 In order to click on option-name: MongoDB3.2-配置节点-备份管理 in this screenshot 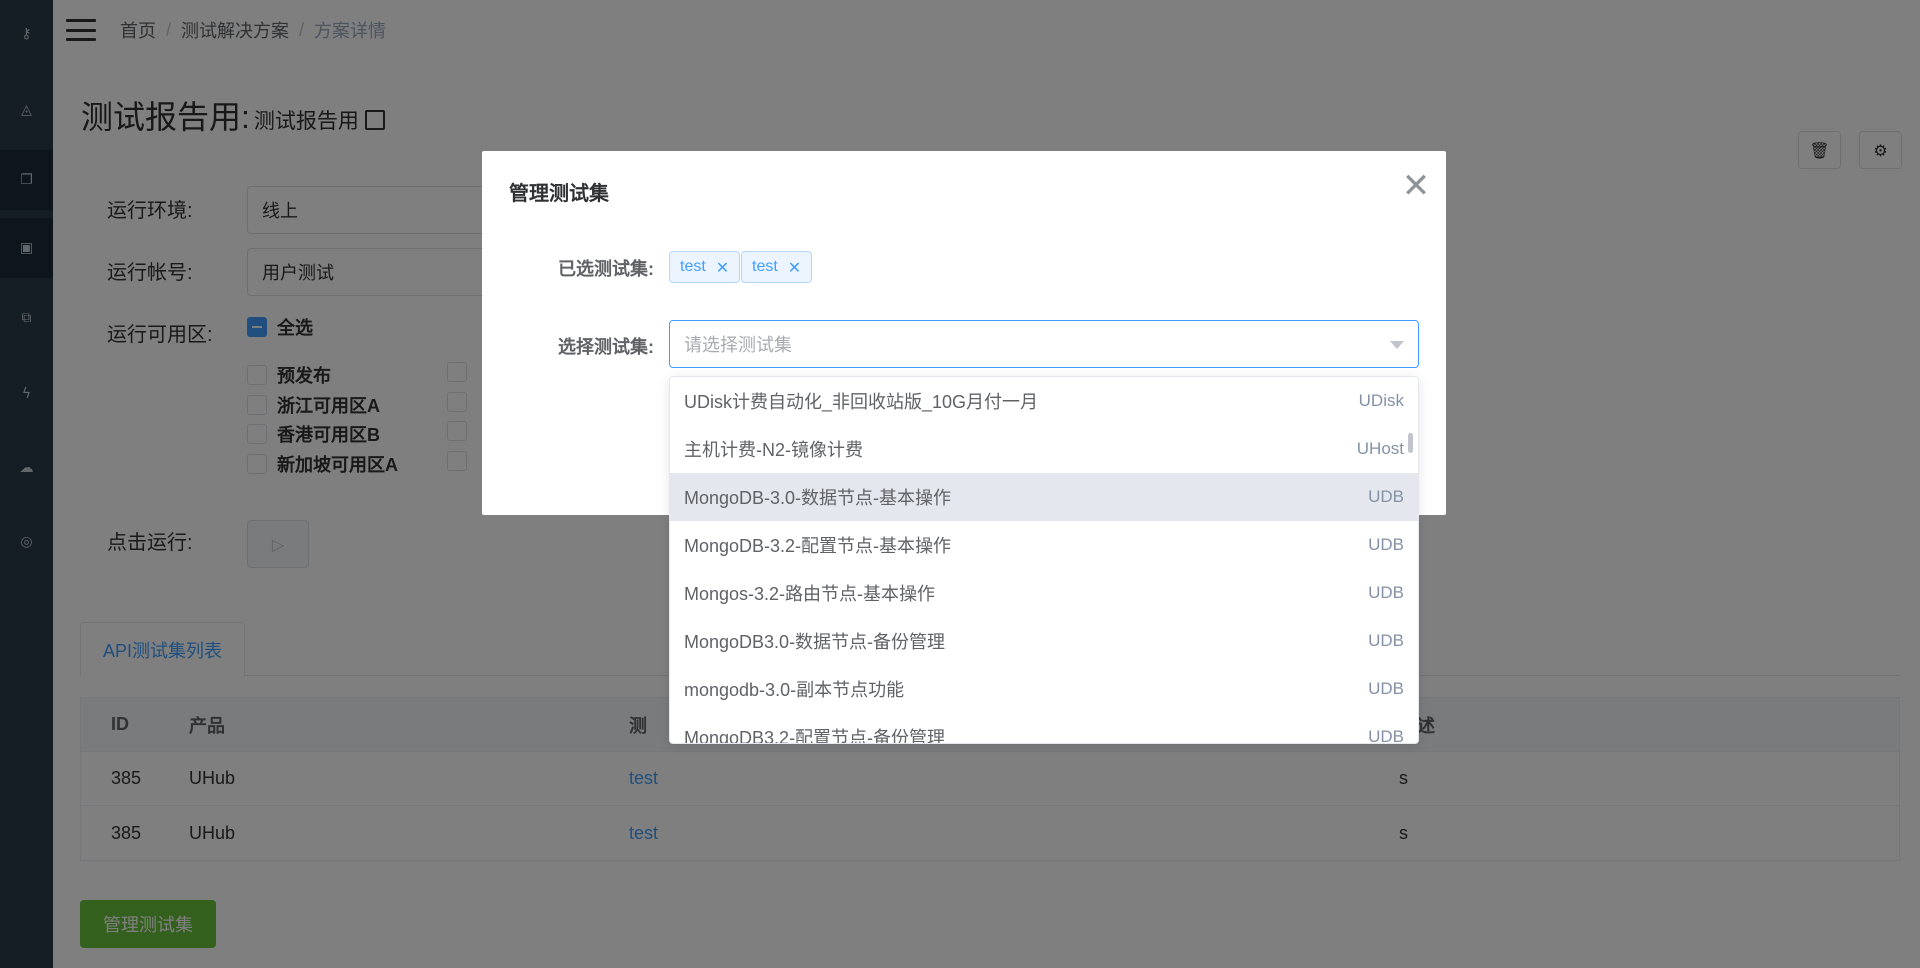, I will do `click(815, 736)`.